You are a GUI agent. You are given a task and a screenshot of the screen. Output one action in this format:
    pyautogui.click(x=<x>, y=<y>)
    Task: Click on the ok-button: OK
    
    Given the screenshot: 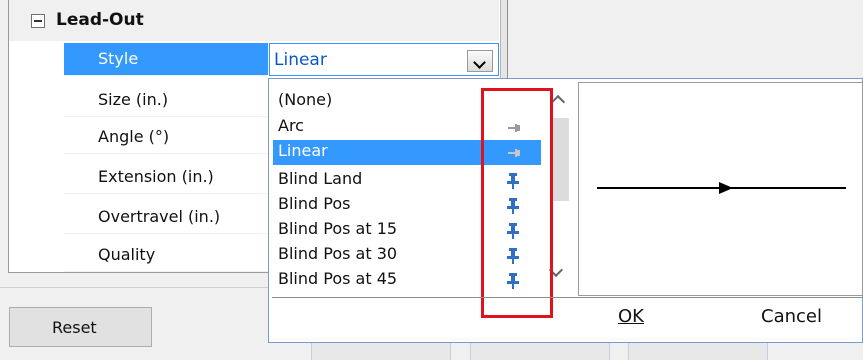 What is the action you would take?
    pyautogui.click(x=631, y=316)
    